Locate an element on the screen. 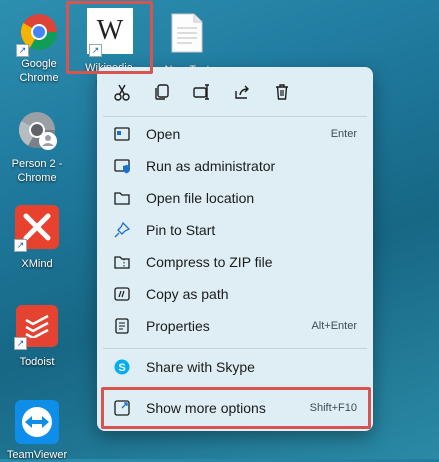 The height and width of the screenshot is (462, 439). desktop-icon-new-text: New Text is located at coordinates (187, 43).